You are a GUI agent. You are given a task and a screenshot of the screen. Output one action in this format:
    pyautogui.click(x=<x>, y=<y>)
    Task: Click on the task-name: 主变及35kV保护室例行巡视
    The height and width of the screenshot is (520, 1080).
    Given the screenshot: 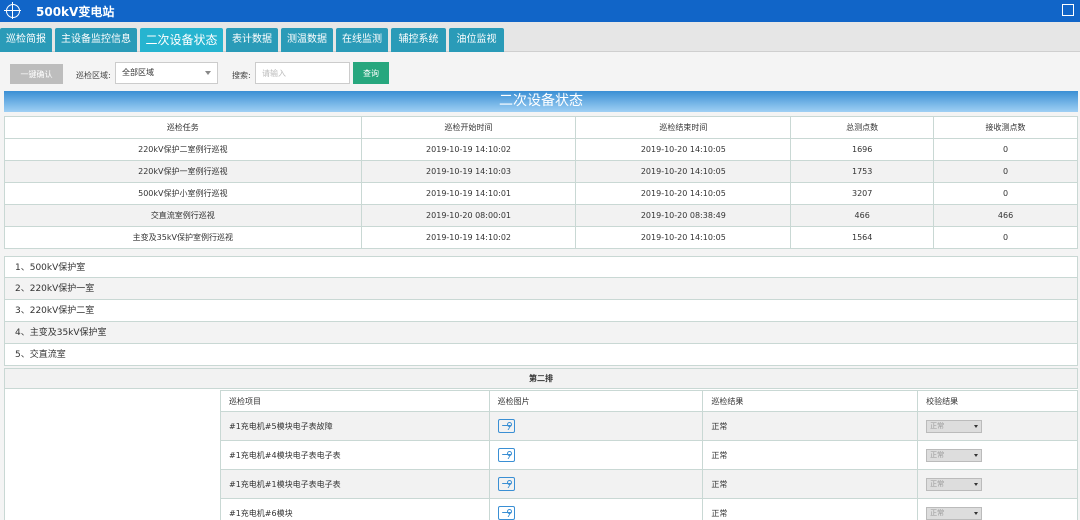 What is the action you would take?
    pyautogui.click(x=183, y=237)
    